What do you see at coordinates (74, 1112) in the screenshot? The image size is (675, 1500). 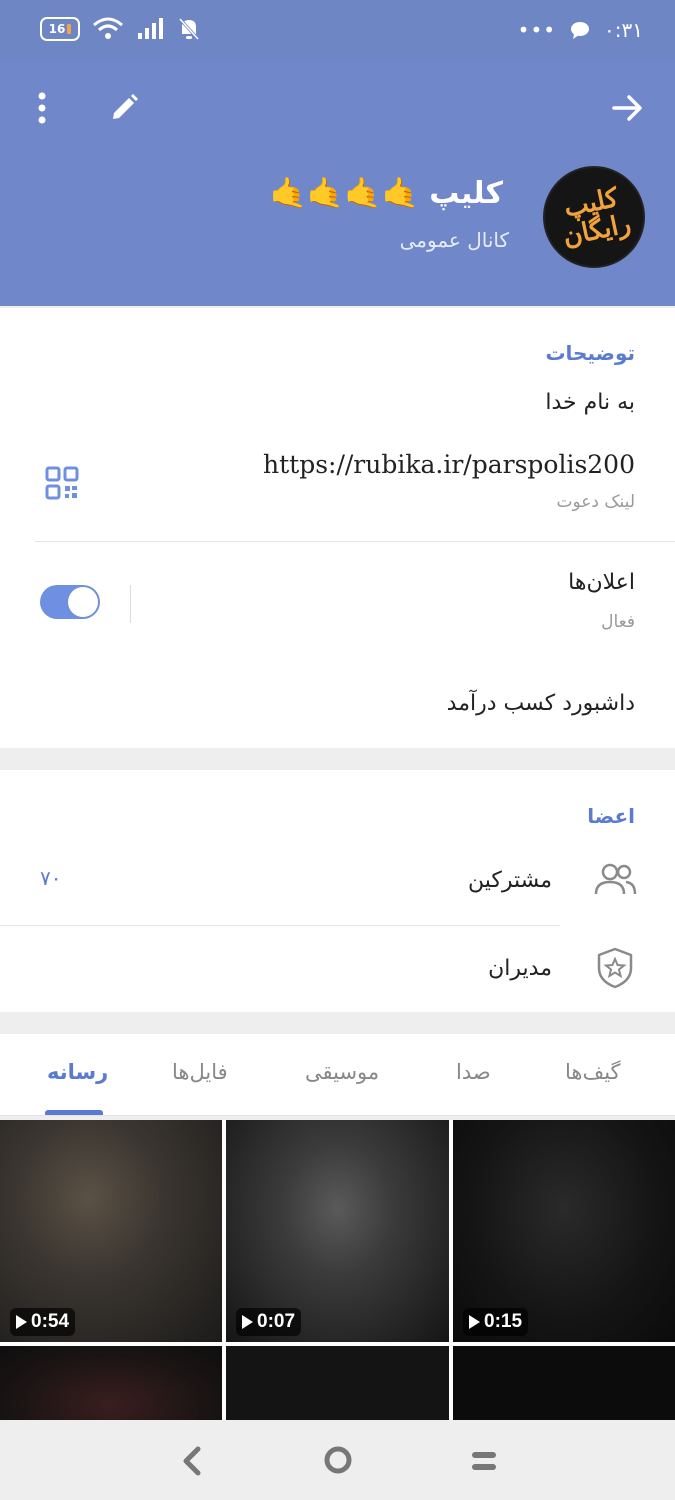 I see `active-tab-indicator` at bounding box center [74, 1112].